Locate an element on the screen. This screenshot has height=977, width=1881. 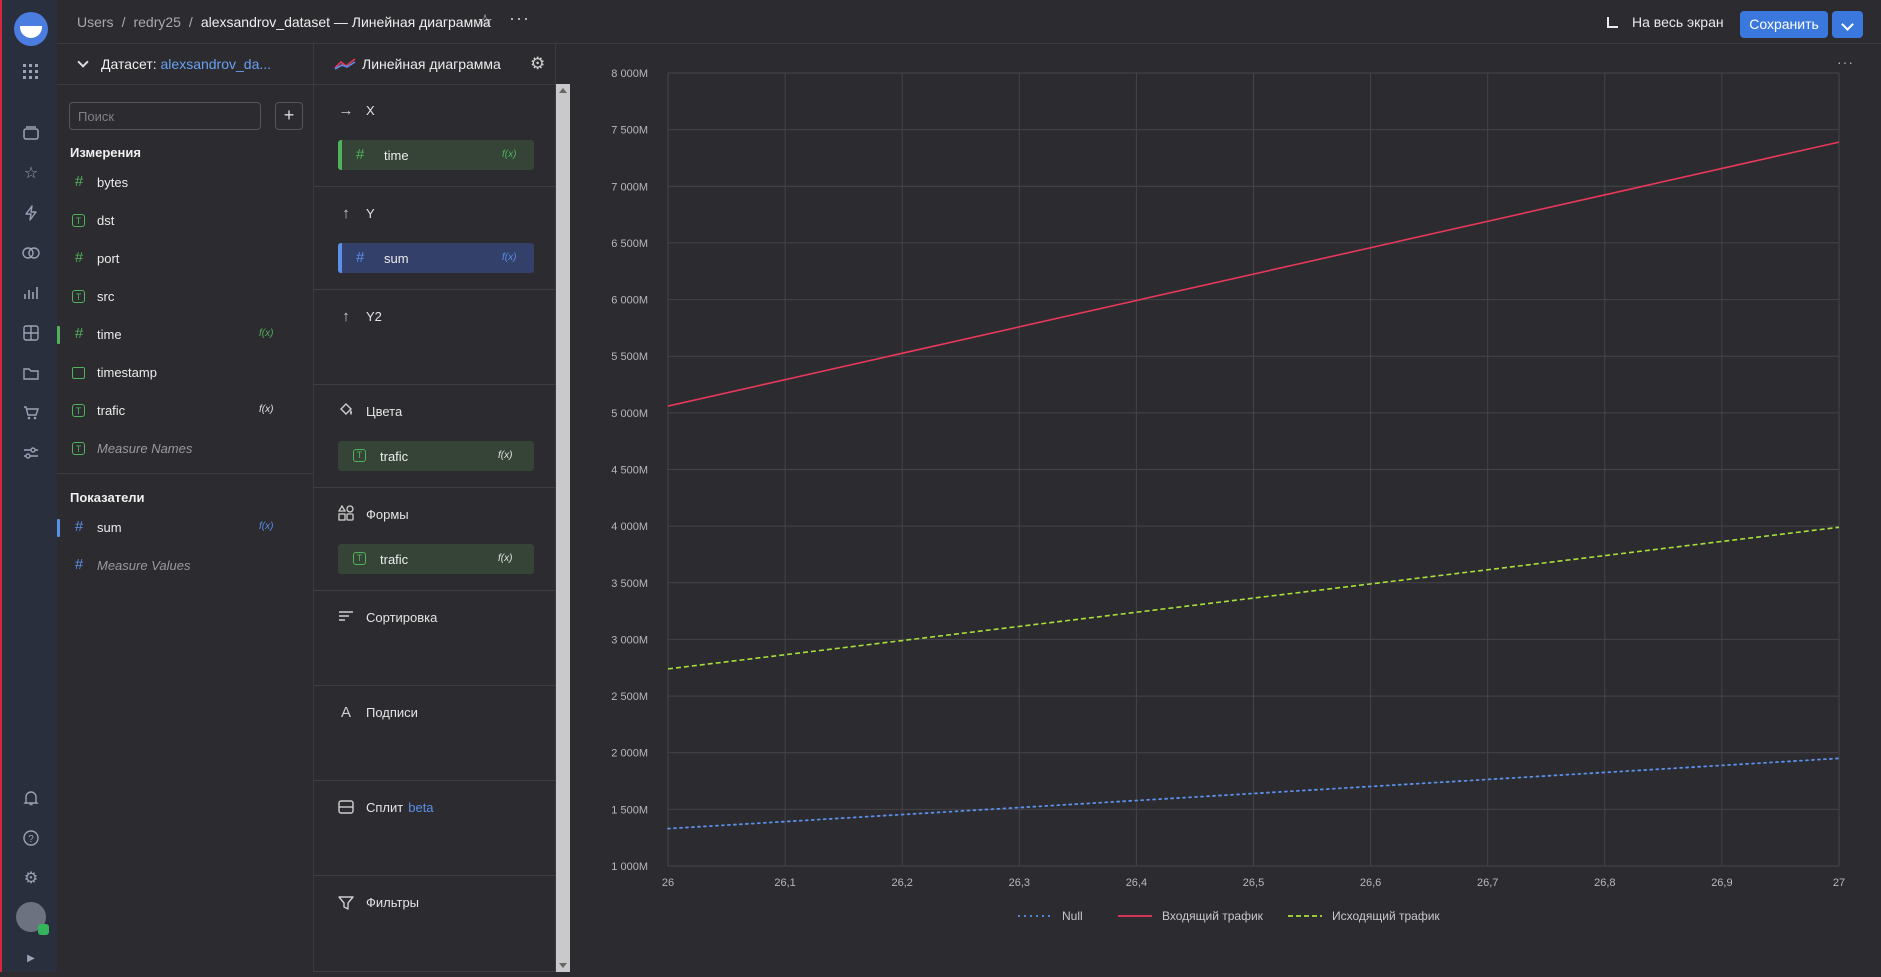
measure-item: # Measure Values is located at coordinates (185, 566).